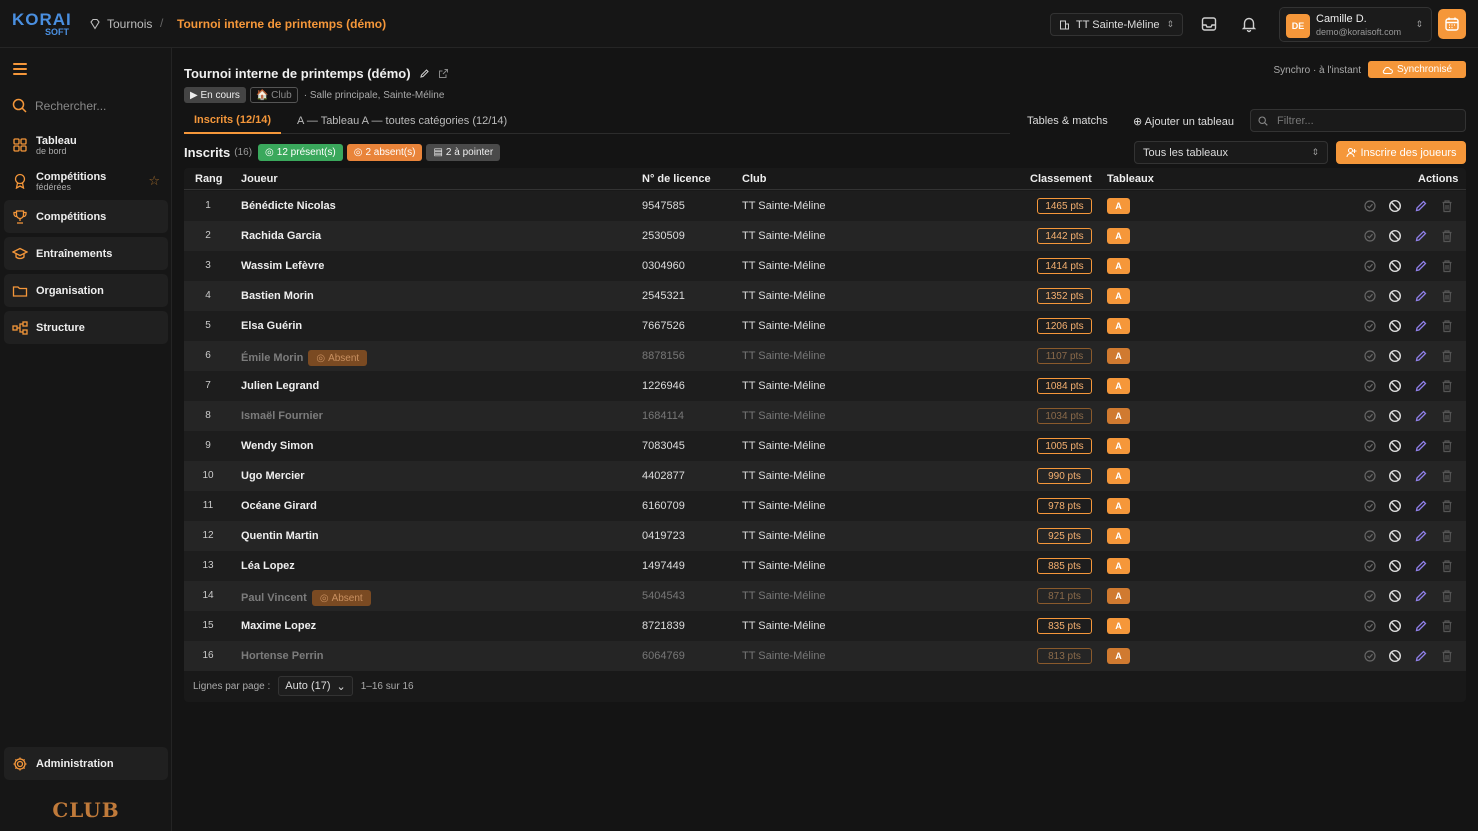 The width and height of the screenshot is (1478, 831). What do you see at coordinates (315, 686) in the screenshot?
I see `rows-per-page-select: Auto (17) ⌄` at bounding box center [315, 686].